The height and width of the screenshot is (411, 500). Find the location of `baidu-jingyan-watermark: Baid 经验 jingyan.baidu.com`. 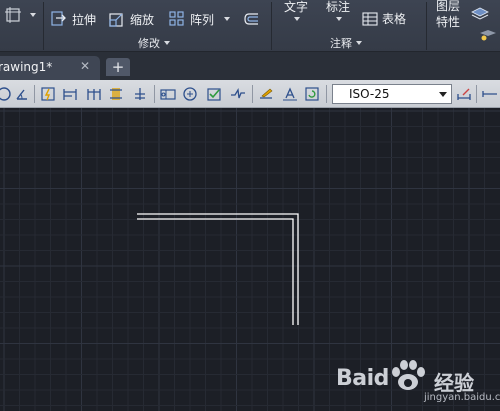

baidu-jingyan-watermark: Baid 经验 jingyan.baidu.com is located at coordinates (415, 382).